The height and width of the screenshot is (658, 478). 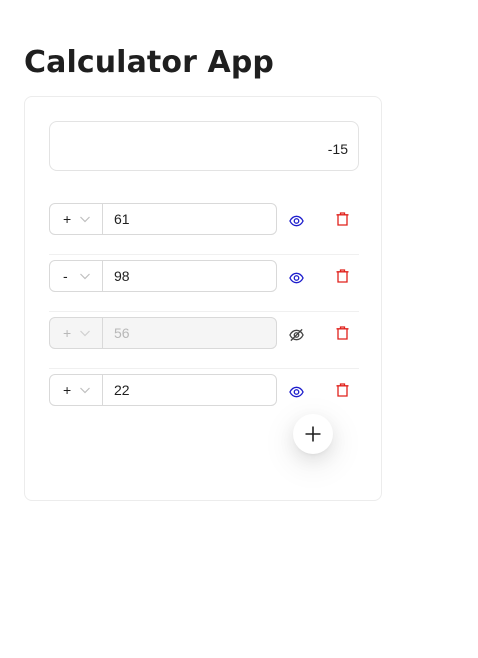 I want to click on operation-input-group: - 98, so click(x=163, y=276).